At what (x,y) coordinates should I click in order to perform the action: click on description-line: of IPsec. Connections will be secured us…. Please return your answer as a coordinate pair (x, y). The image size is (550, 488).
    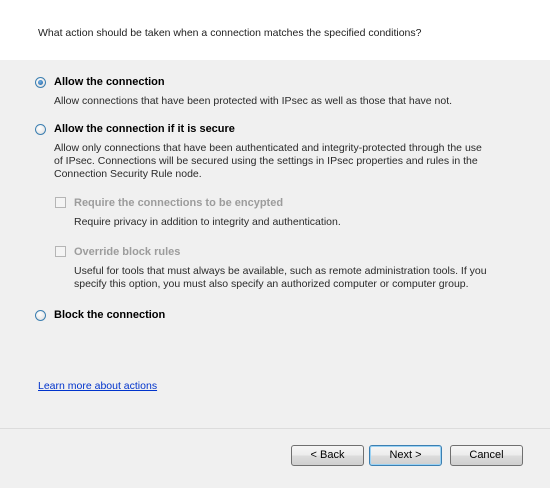
    Looking at the image, I should click on (266, 161).